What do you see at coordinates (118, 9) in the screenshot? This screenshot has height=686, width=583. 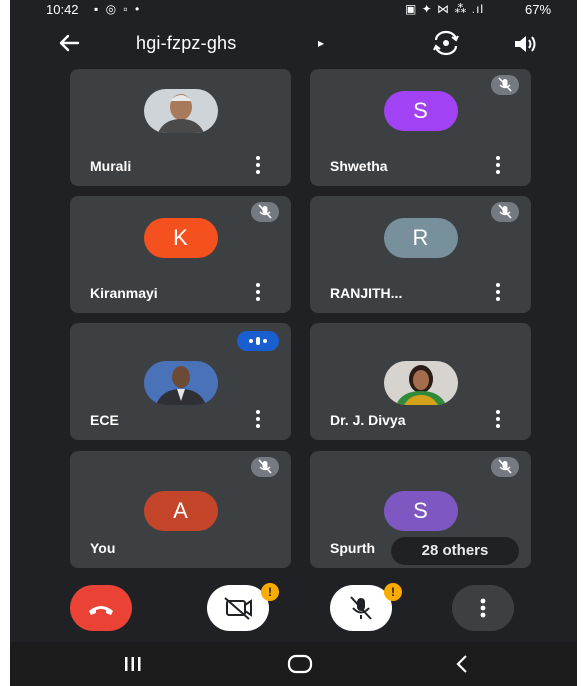 I see `notification-icons: ▪ ◎ ▫ •` at bounding box center [118, 9].